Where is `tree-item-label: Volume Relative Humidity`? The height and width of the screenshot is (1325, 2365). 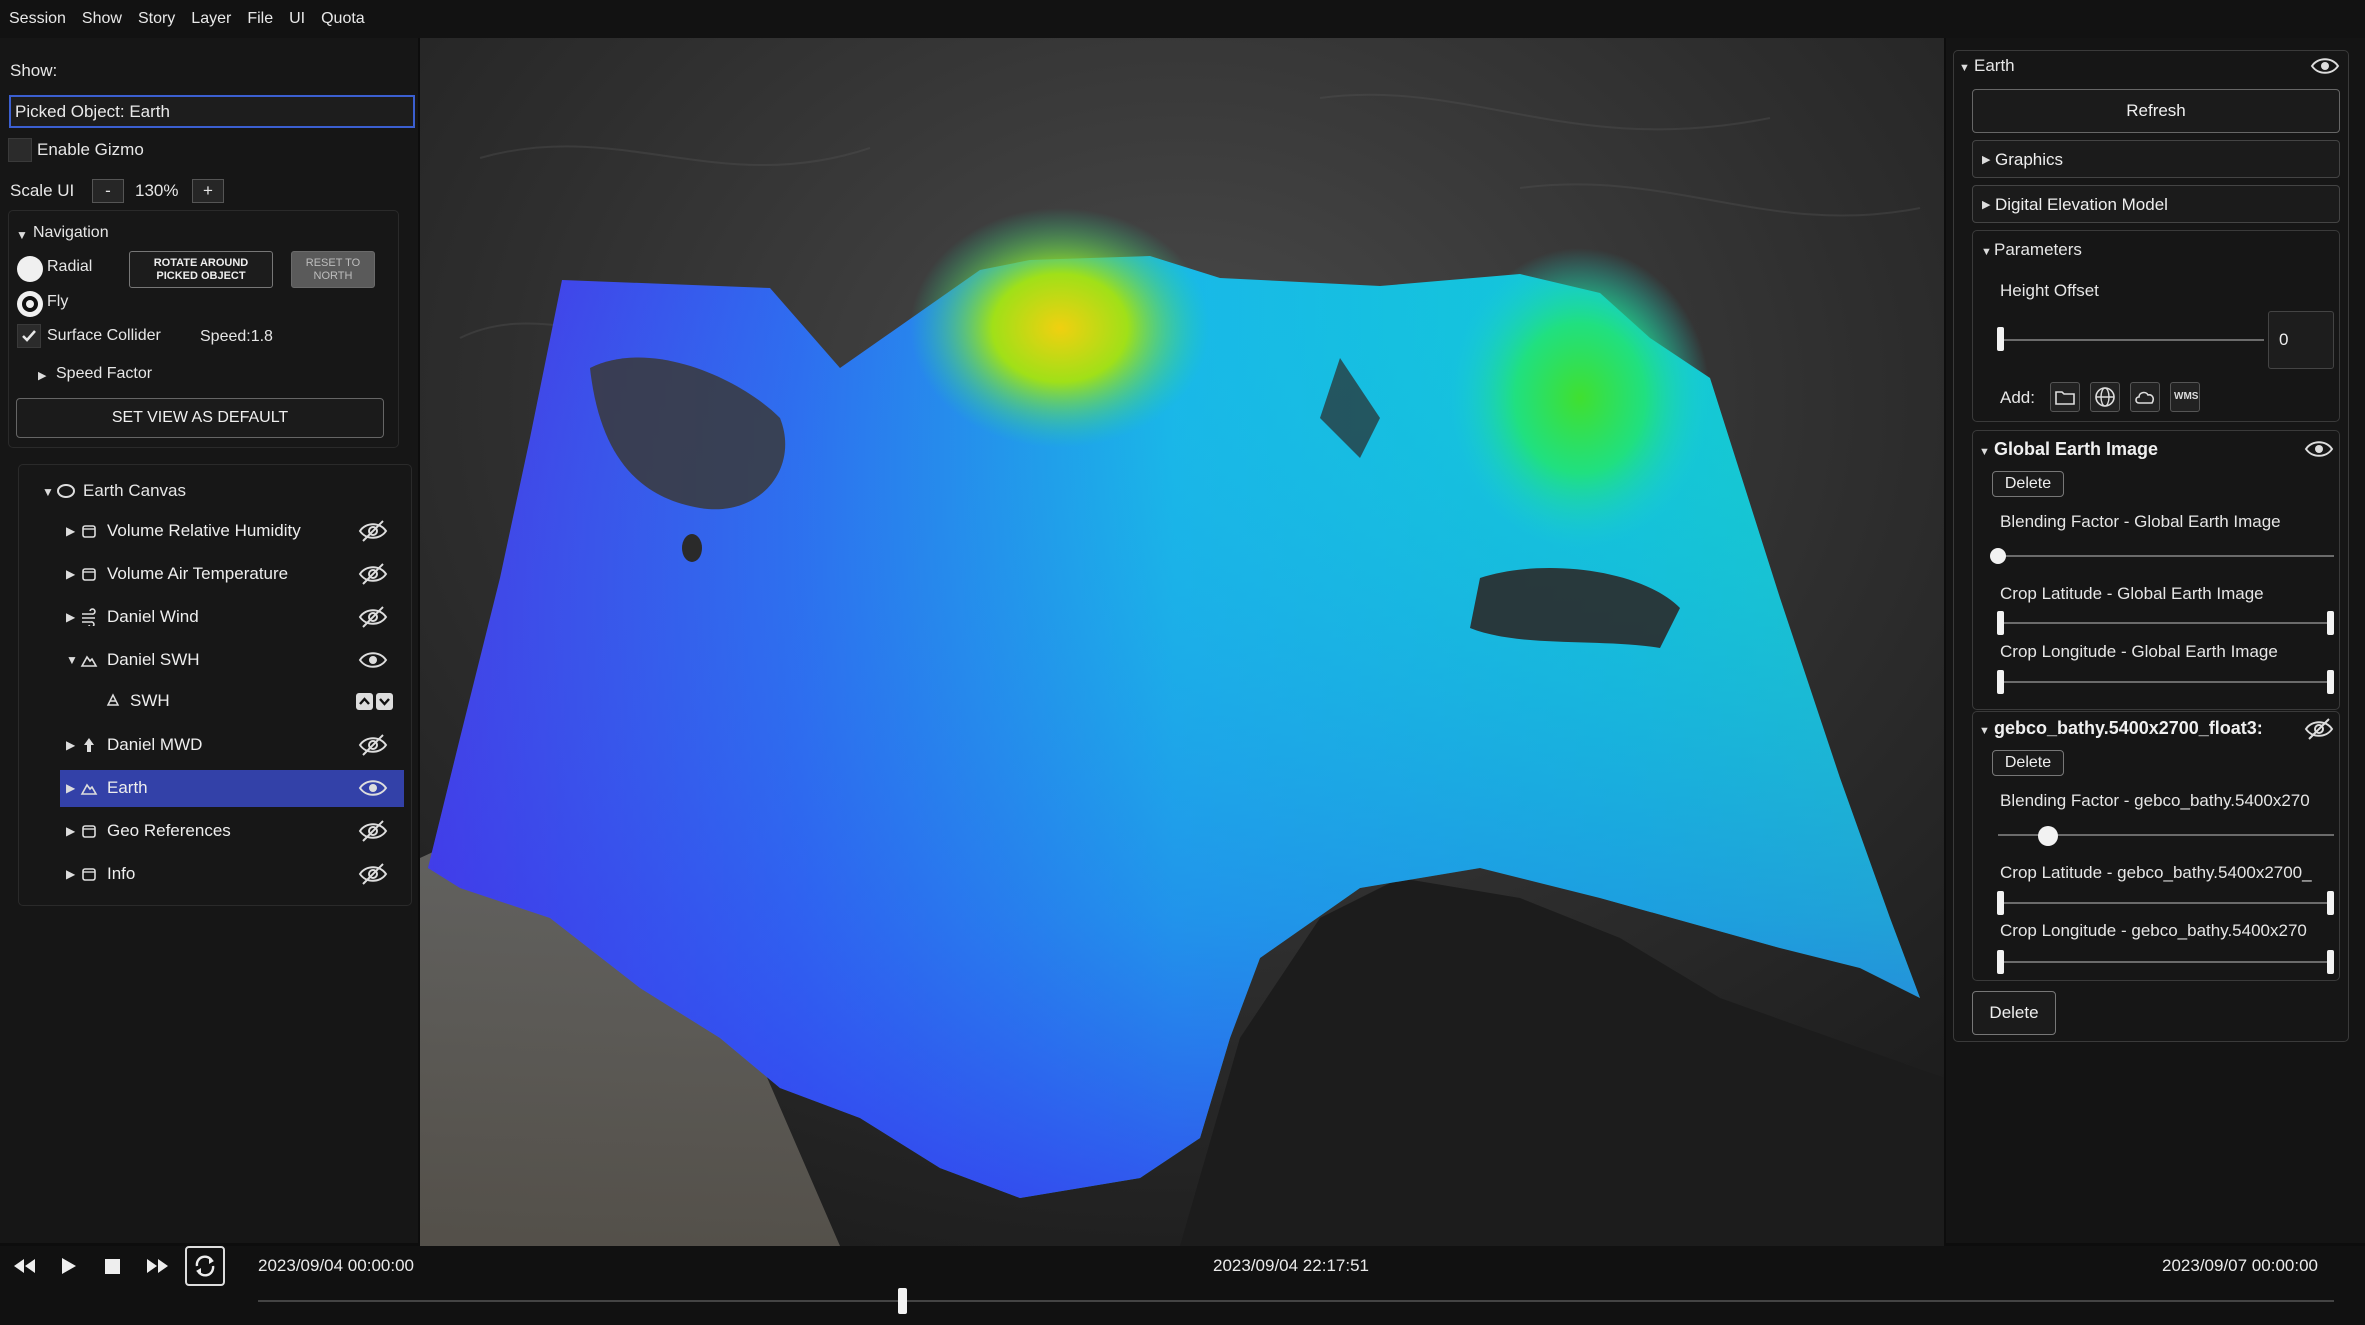
tree-item-label: Volume Relative Humidity is located at coordinates (204, 530).